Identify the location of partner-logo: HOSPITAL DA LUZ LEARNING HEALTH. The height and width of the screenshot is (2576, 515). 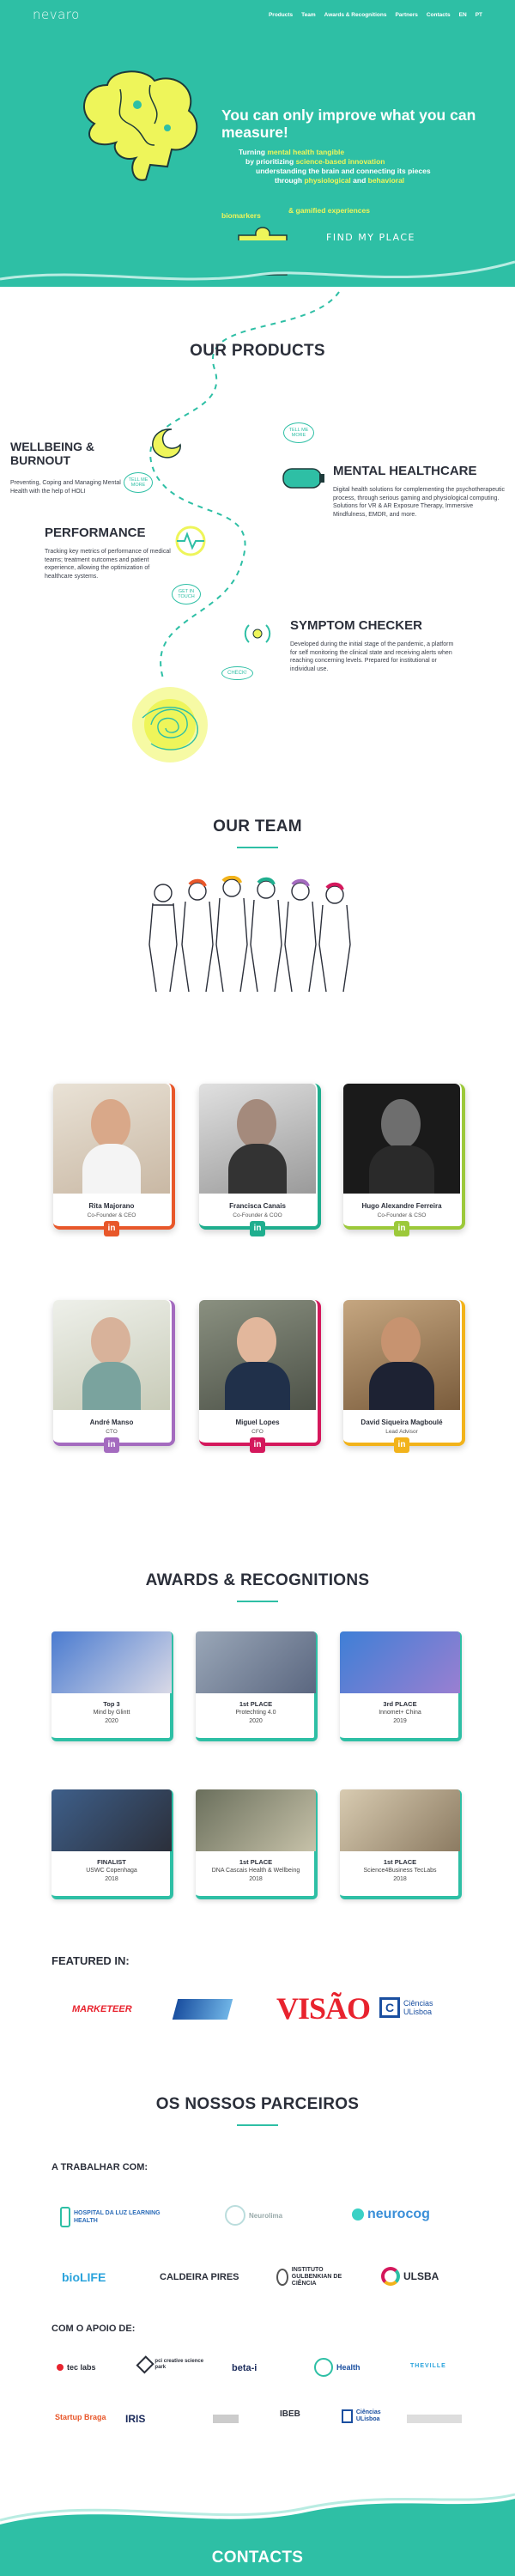
(111, 2217).